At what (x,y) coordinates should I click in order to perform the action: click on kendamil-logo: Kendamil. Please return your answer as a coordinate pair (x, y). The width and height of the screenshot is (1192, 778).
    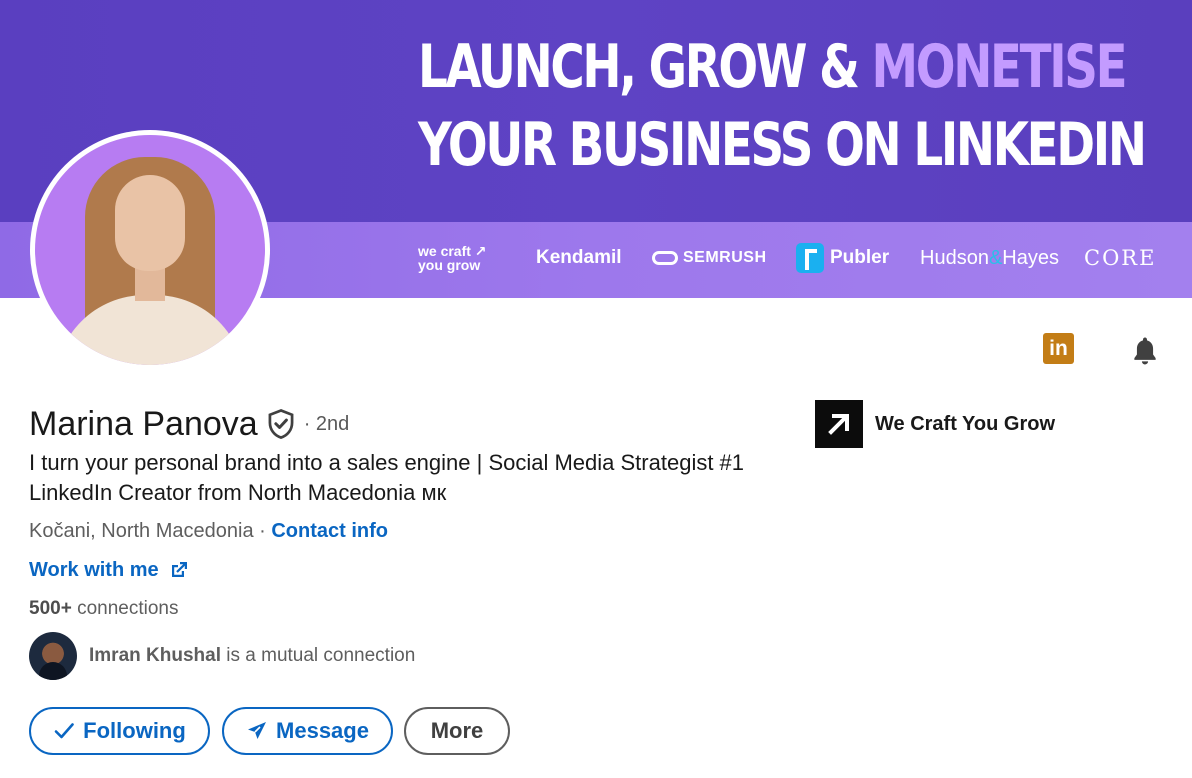
    Looking at the image, I should click on (579, 257).